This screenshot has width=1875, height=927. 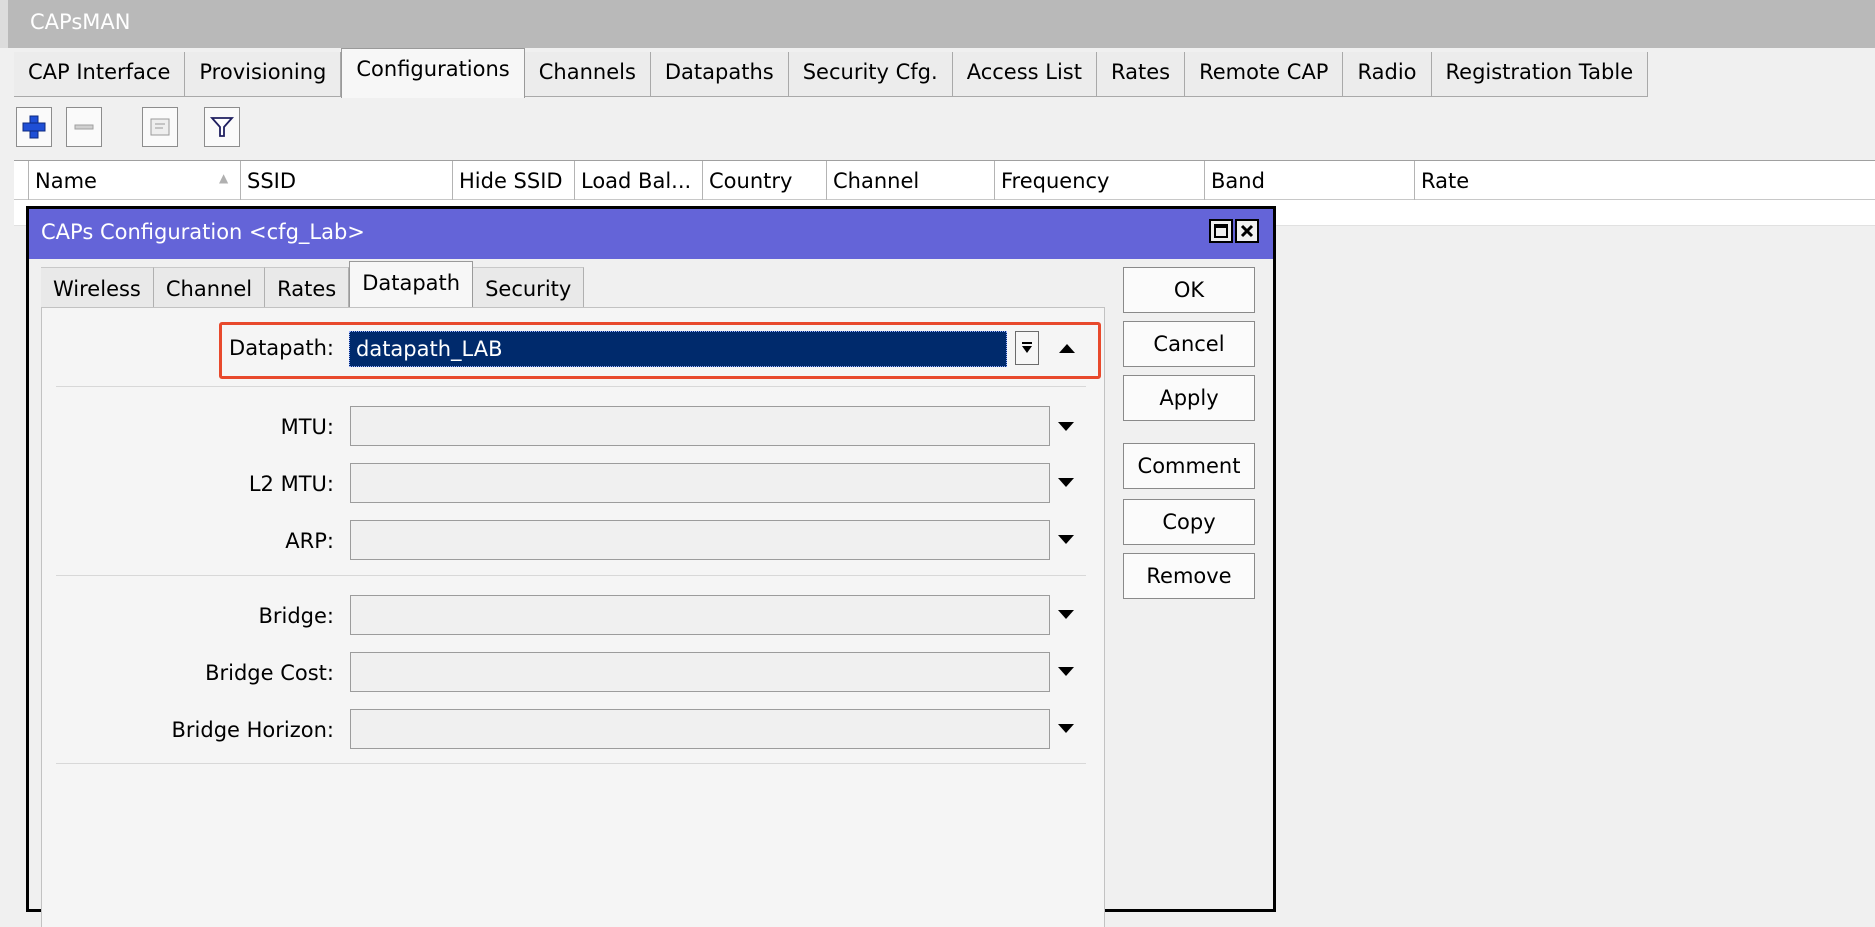 I want to click on column-hide-ssid: Hide SSID, so click(x=513, y=181).